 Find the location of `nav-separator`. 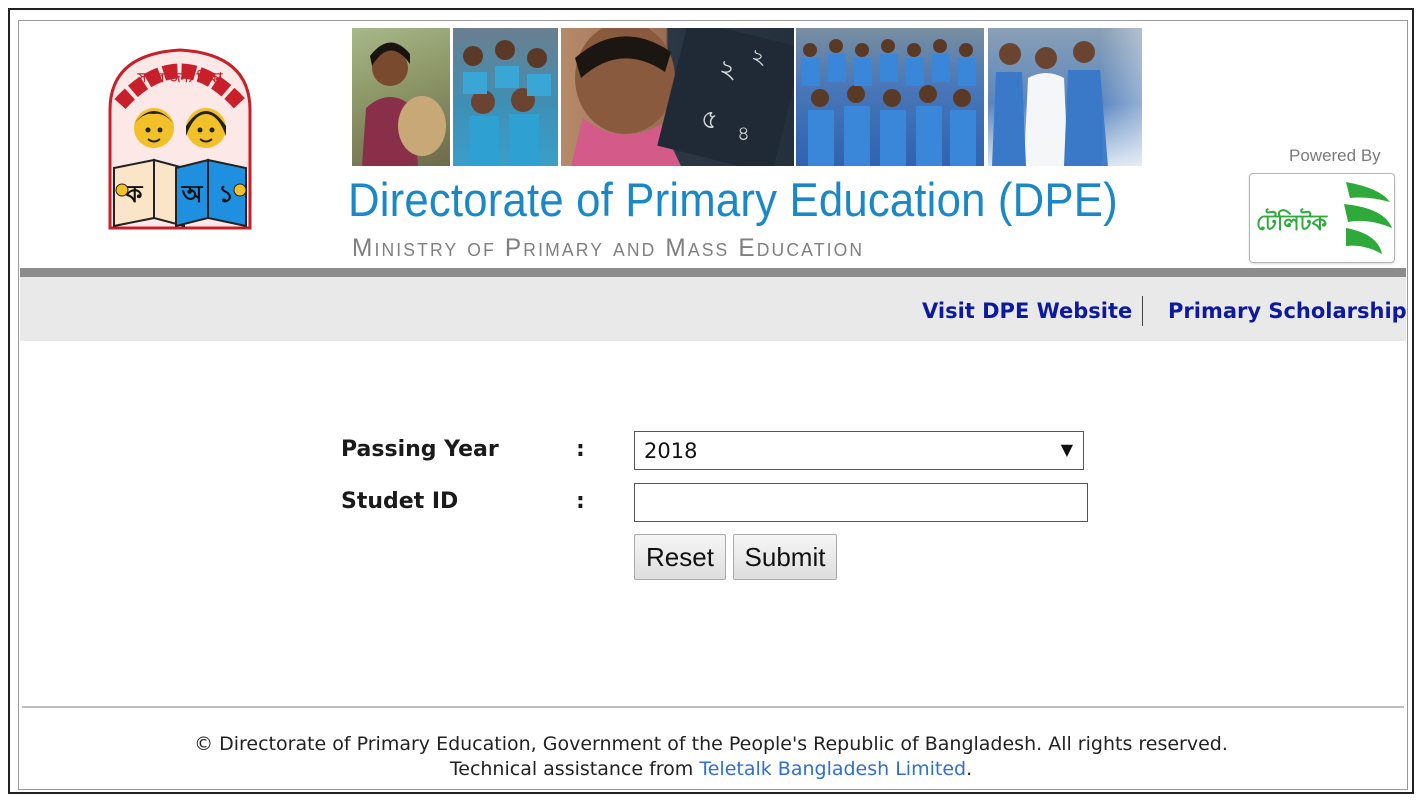

nav-separator is located at coordinates (1142, 311).